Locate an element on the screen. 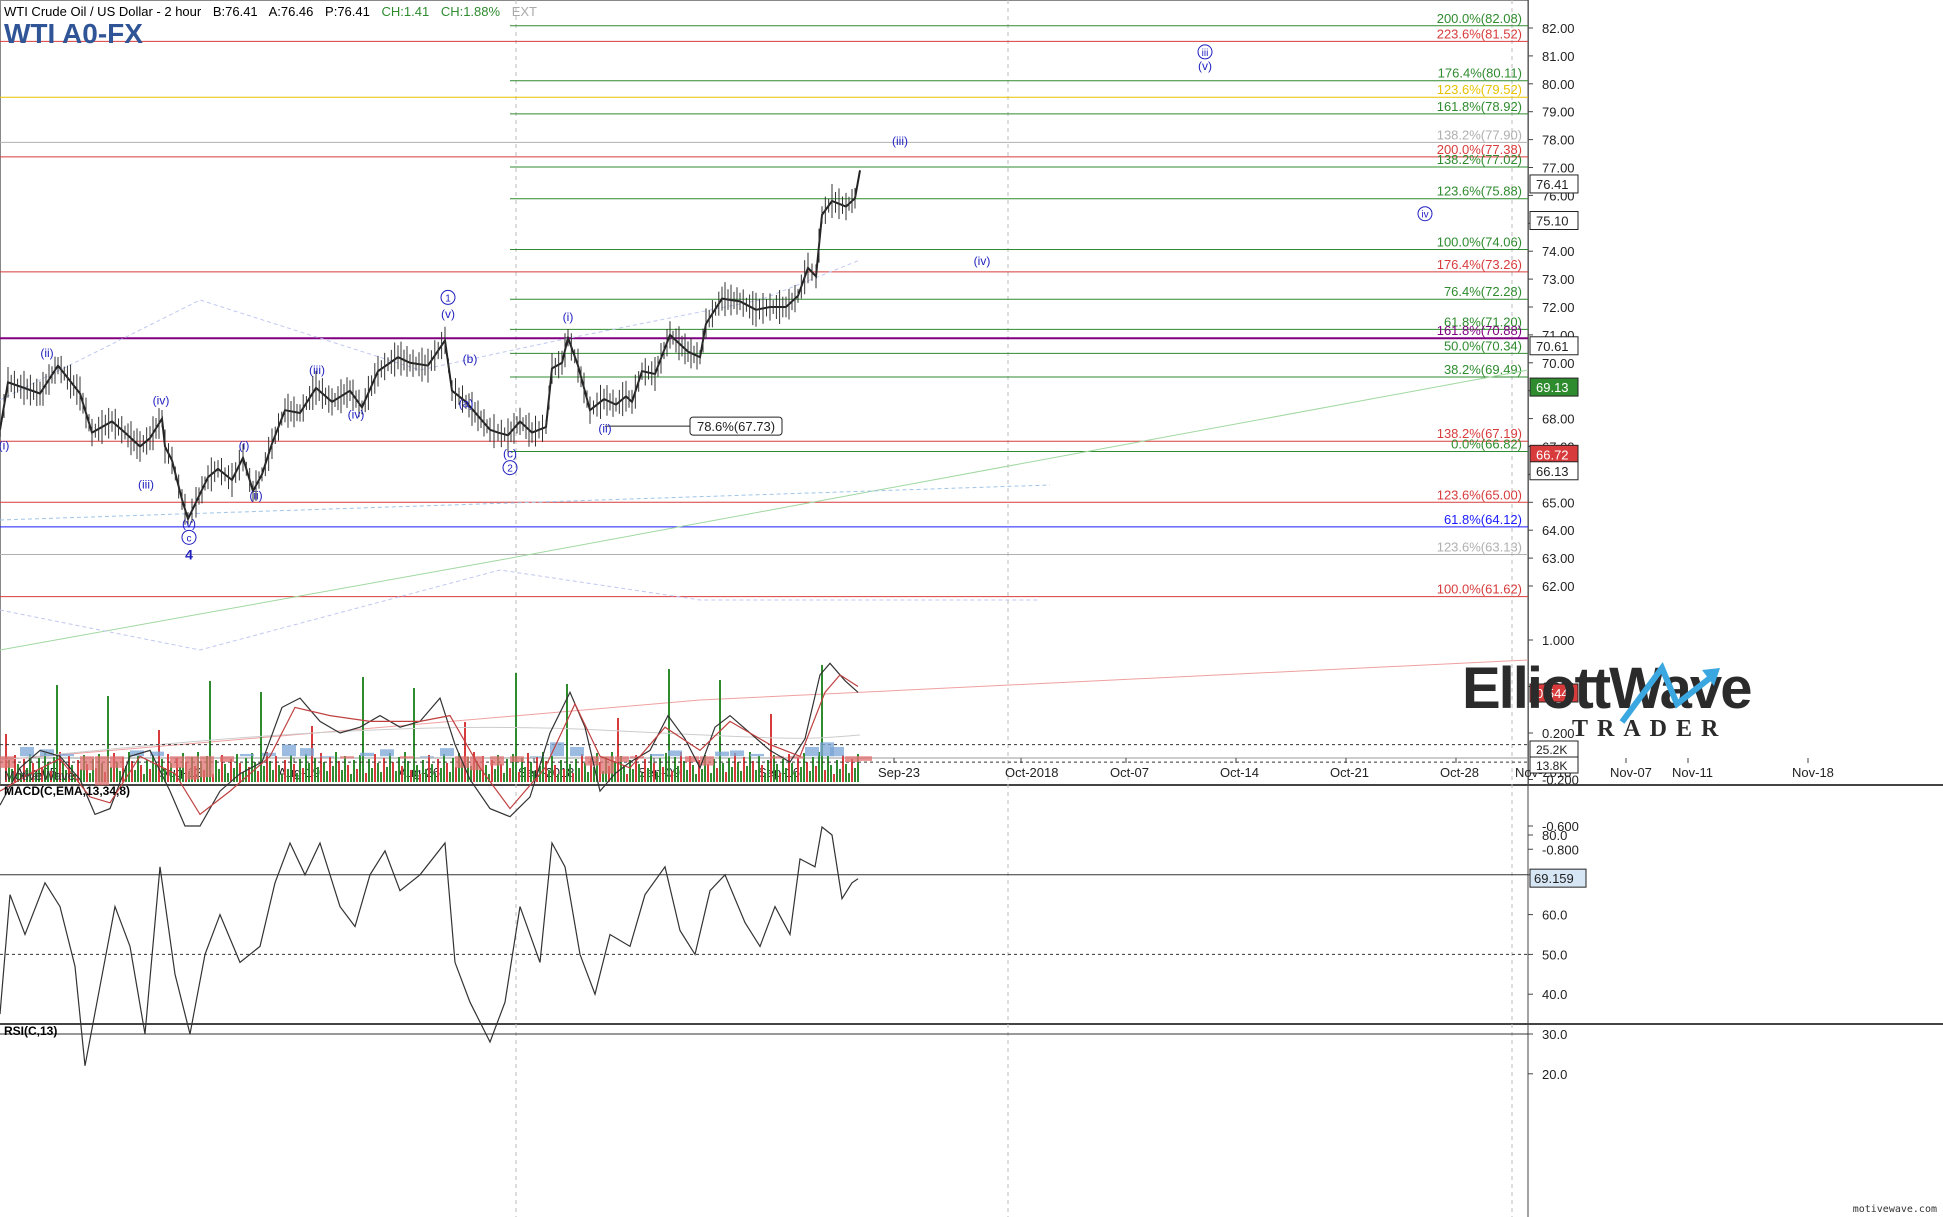 This screenshot has height=1217, width=1943. wave-label-4: (v) is located at coordinates (189, 523).